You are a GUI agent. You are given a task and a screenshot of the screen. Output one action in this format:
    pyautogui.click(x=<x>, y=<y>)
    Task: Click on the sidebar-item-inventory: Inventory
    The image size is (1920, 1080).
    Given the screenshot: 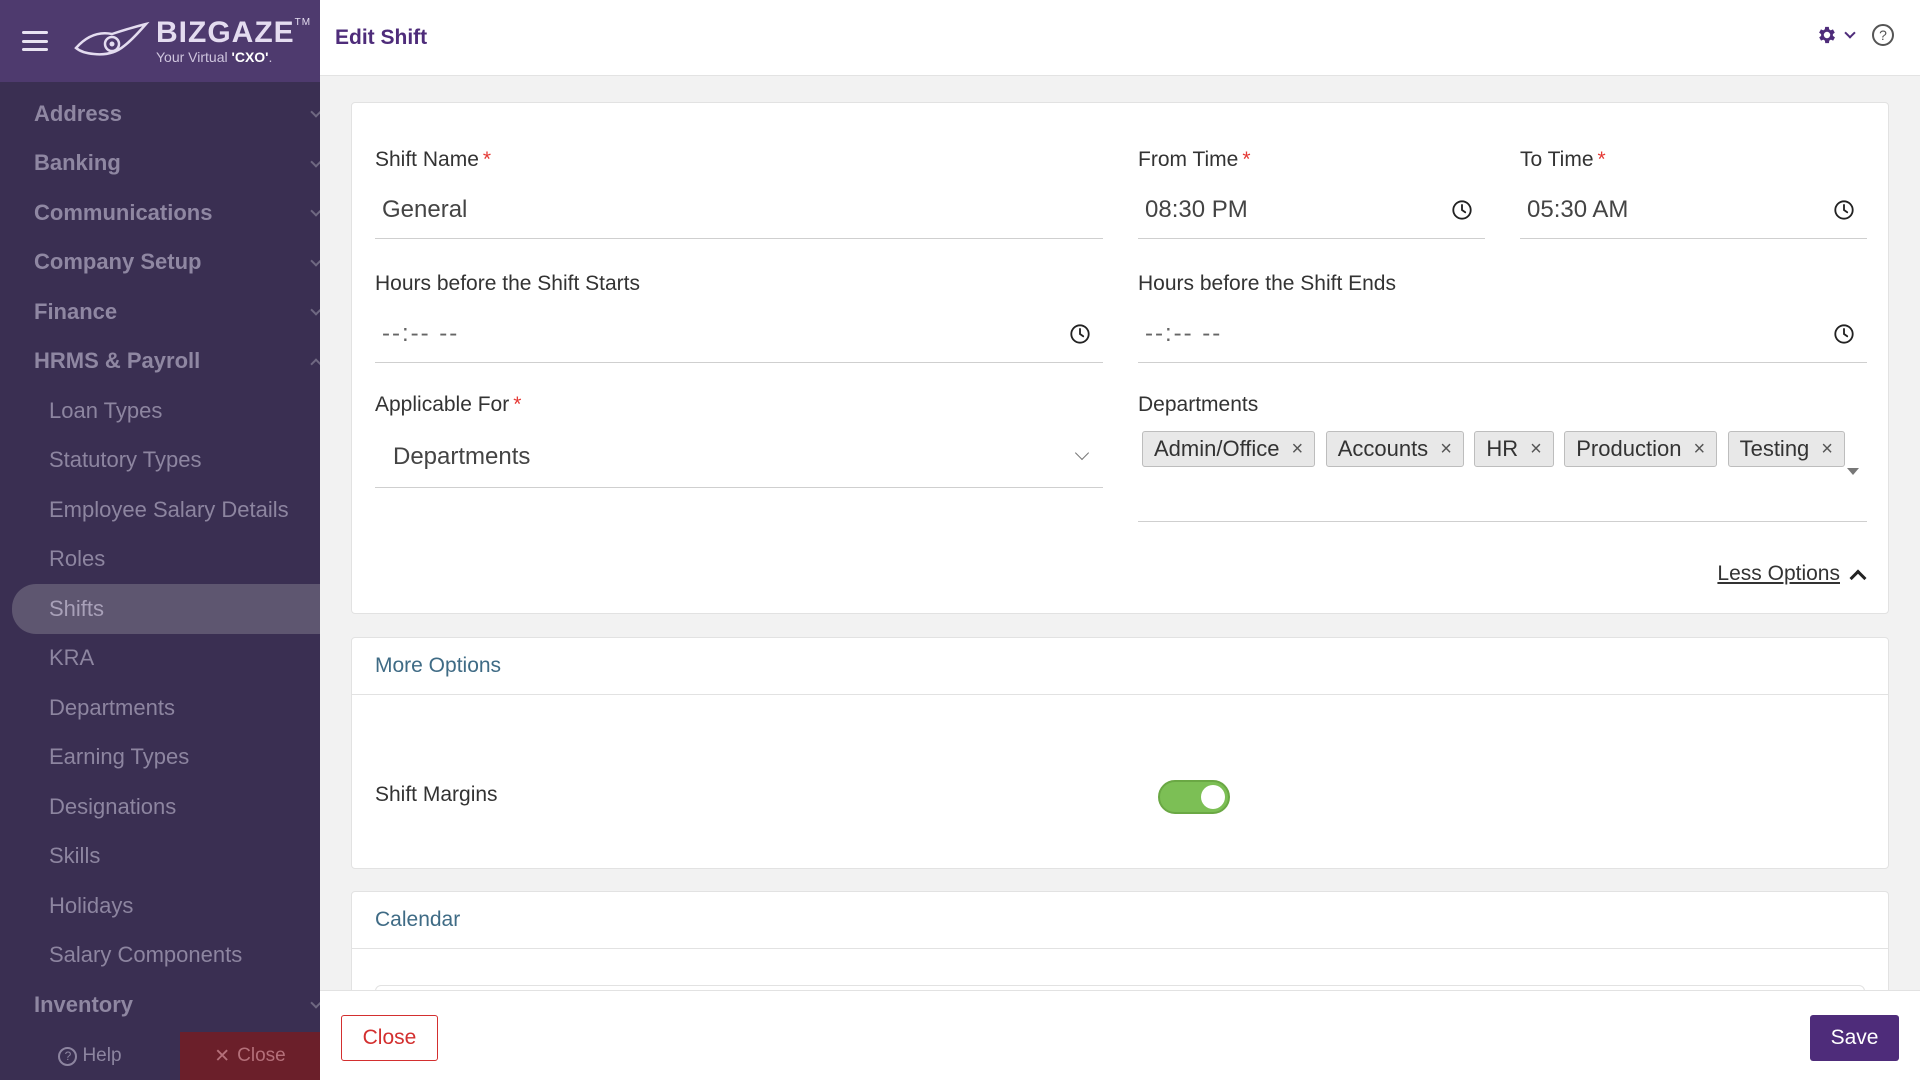 What is the action you would take?
    pyautogui.click(x=160, y=1005)
    